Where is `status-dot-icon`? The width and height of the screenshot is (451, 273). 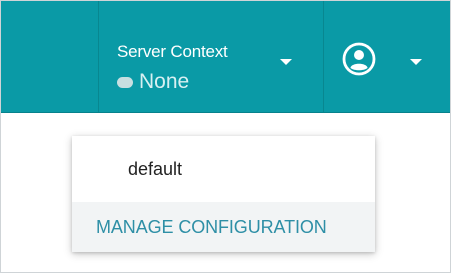 status-dot-icon is located at coordinates (125, 82).